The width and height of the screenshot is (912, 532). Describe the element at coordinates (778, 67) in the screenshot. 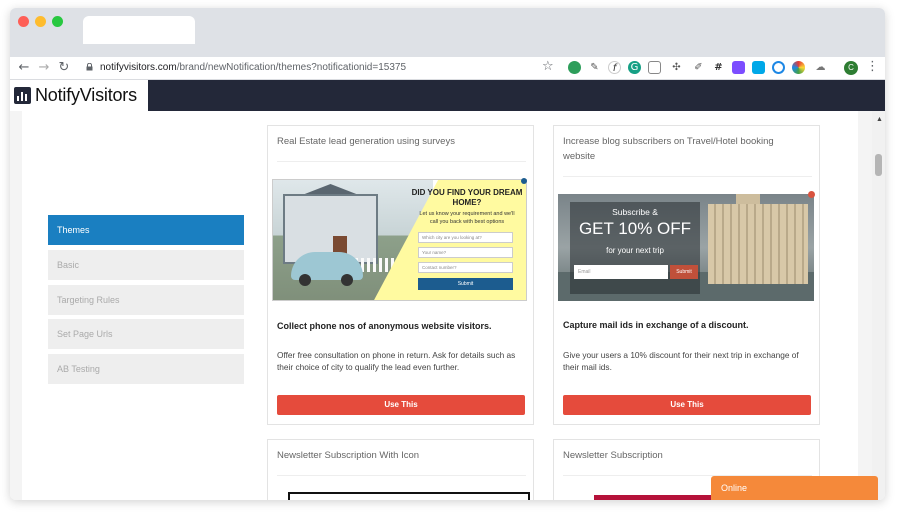

I see `circle-extension-icon` at that location.